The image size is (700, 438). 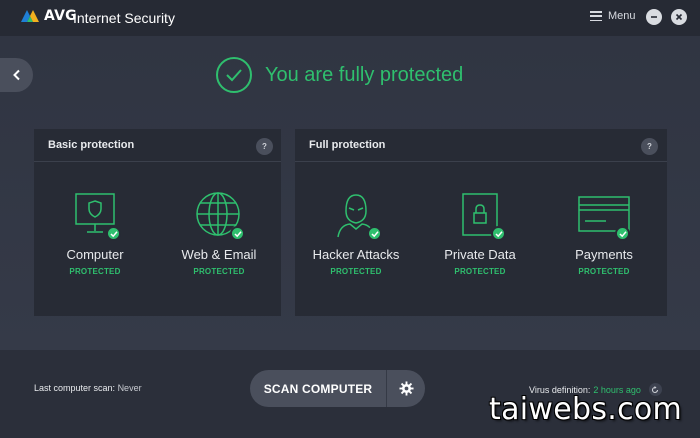 What do you see at coordinates (157, 145) in the screenshot?
I see `panel-header: Basic protection ?` at bounding box center [157, 145].